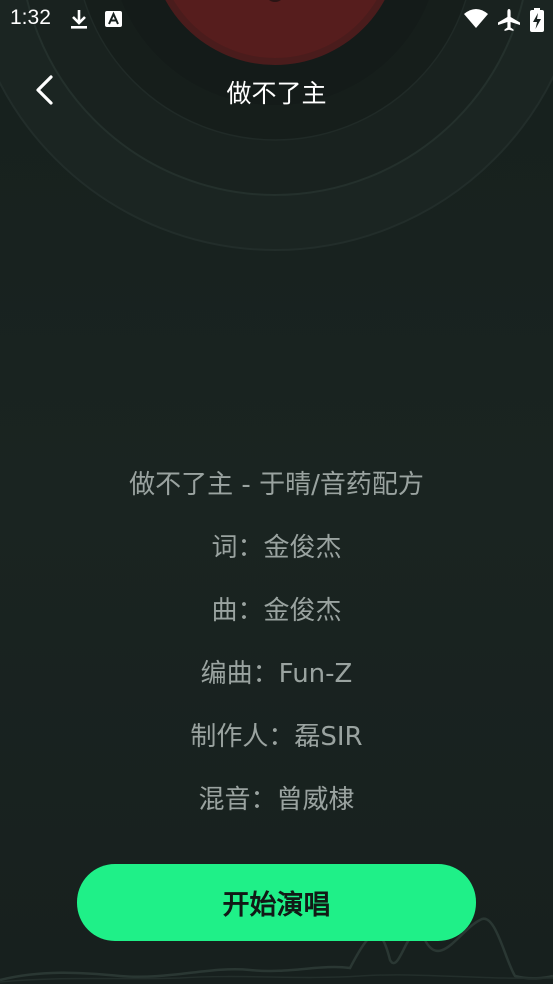 The width and height of the screenshot is (553, 984). What do you see at coordinates (79, 21) in the screenshot?
I see `download-icon` at bounding box center [79, 21].